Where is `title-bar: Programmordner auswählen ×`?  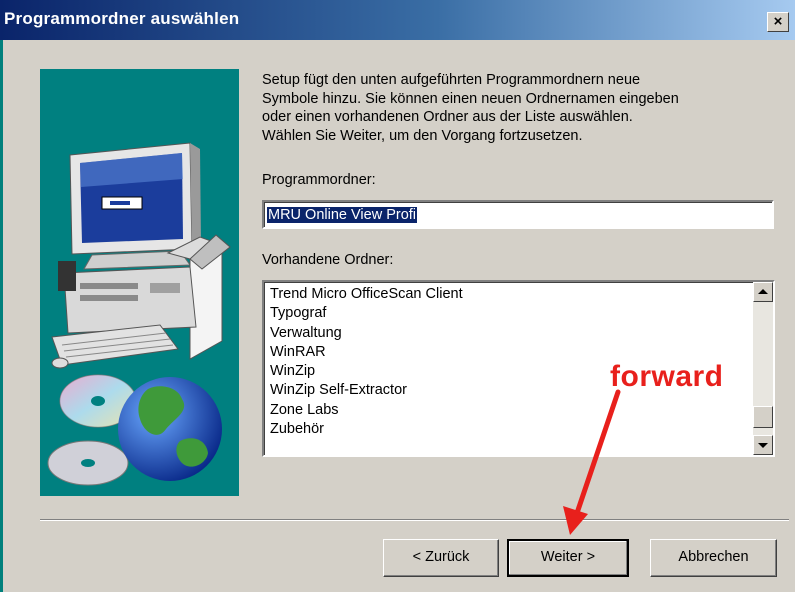 title-bar: Programmordner auswählen × is located at coordinates (397, 20).